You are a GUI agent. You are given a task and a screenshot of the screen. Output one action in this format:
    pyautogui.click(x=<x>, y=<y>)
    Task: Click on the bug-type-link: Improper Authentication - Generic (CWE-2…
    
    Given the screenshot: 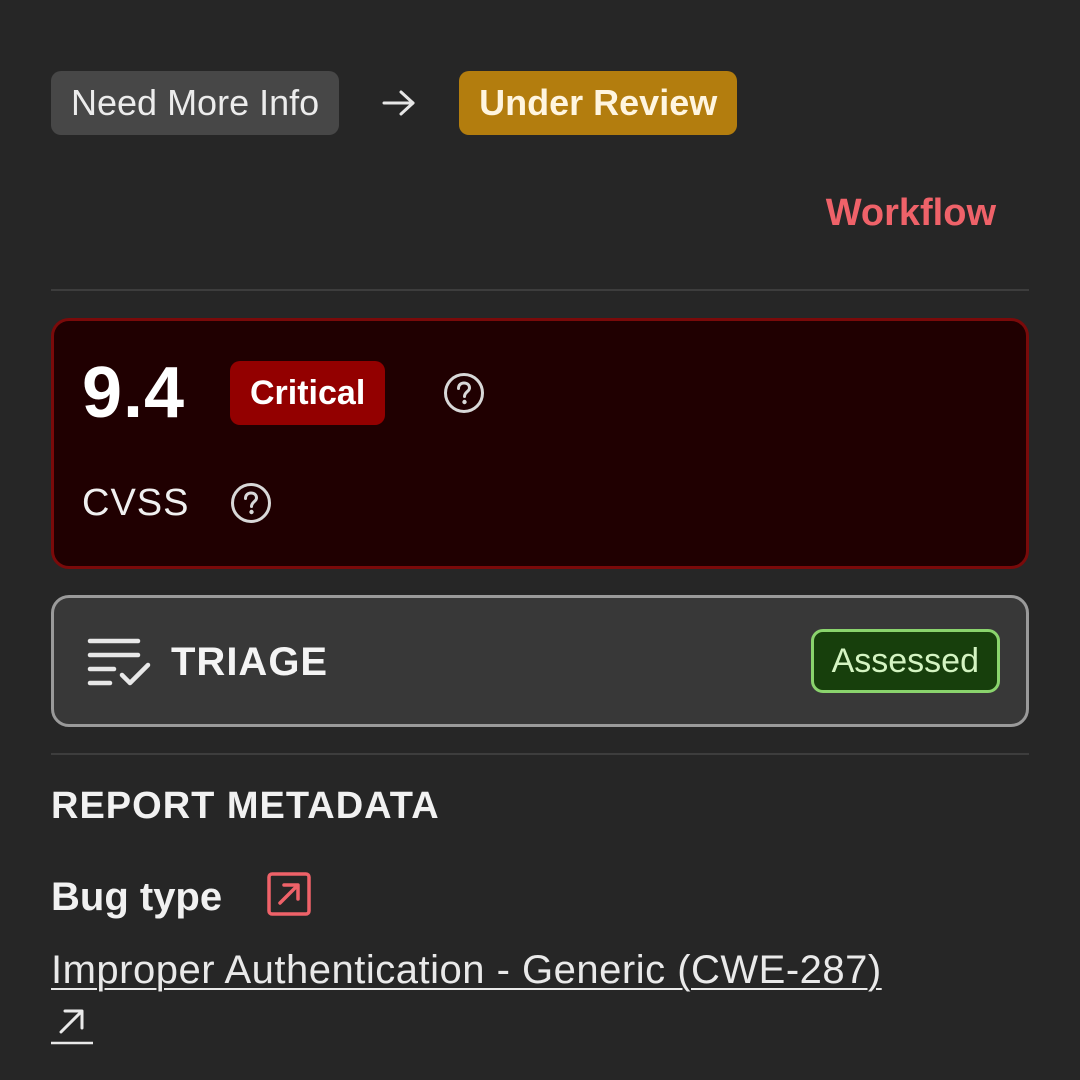 What is the action you would take?
    pyautogui.click(x=546, y=970)
    